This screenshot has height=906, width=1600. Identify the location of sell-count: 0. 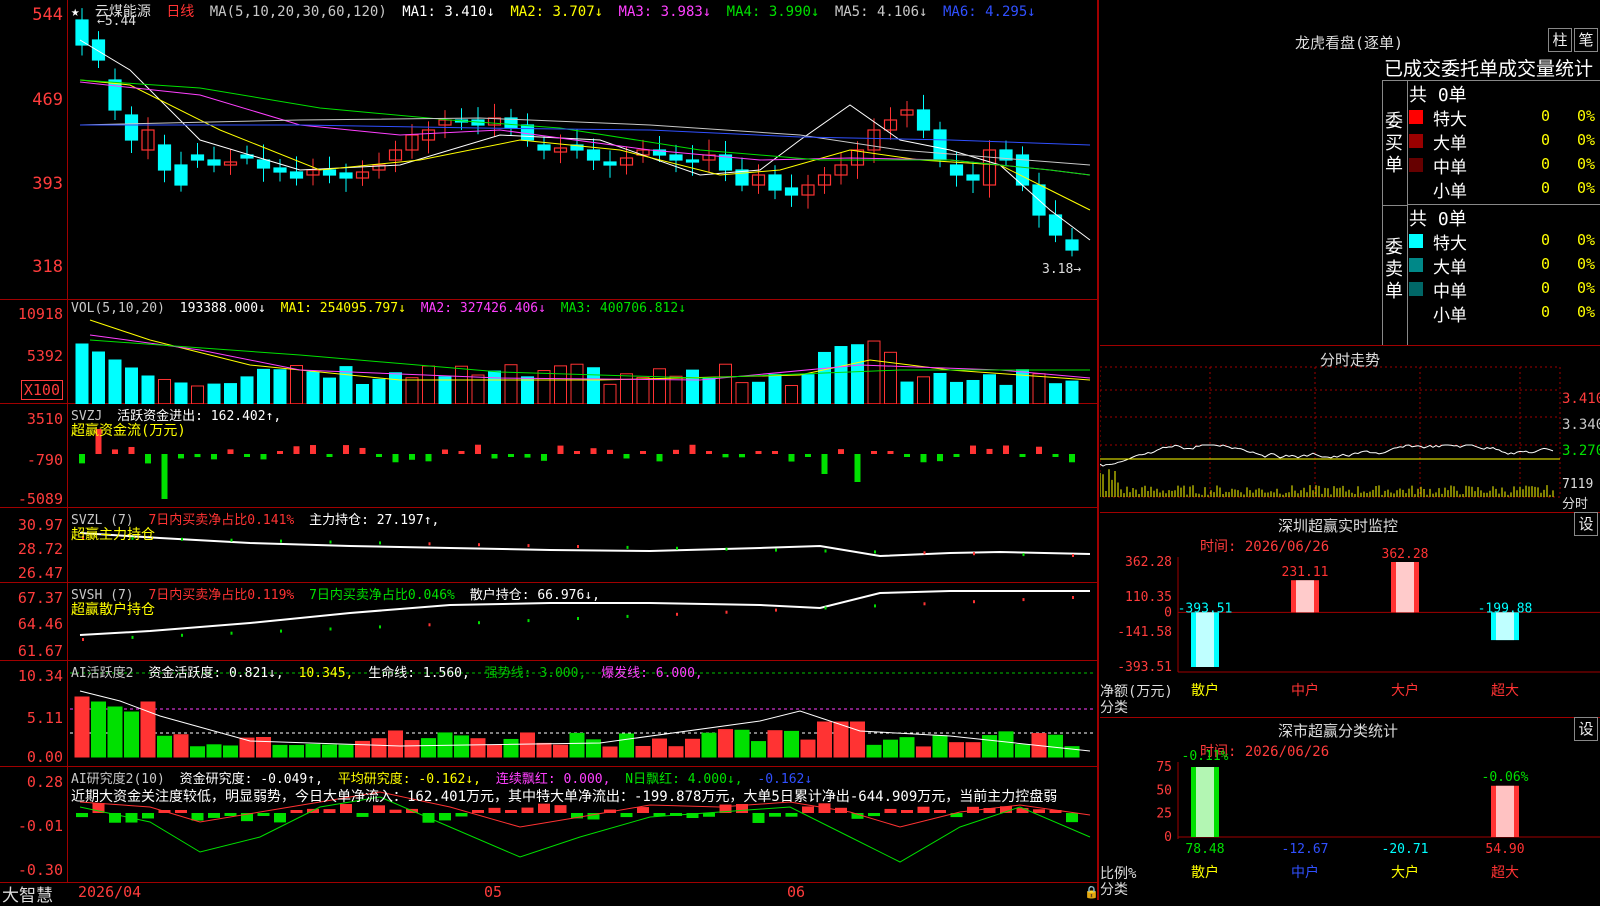
(1546, 264).